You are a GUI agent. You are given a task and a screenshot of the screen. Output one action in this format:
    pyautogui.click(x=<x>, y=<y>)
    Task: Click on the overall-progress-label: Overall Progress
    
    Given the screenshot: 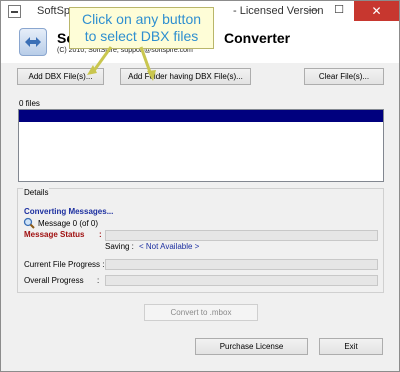 What is the action you would take?
    pyautogui.click(x=54, y=280)
    